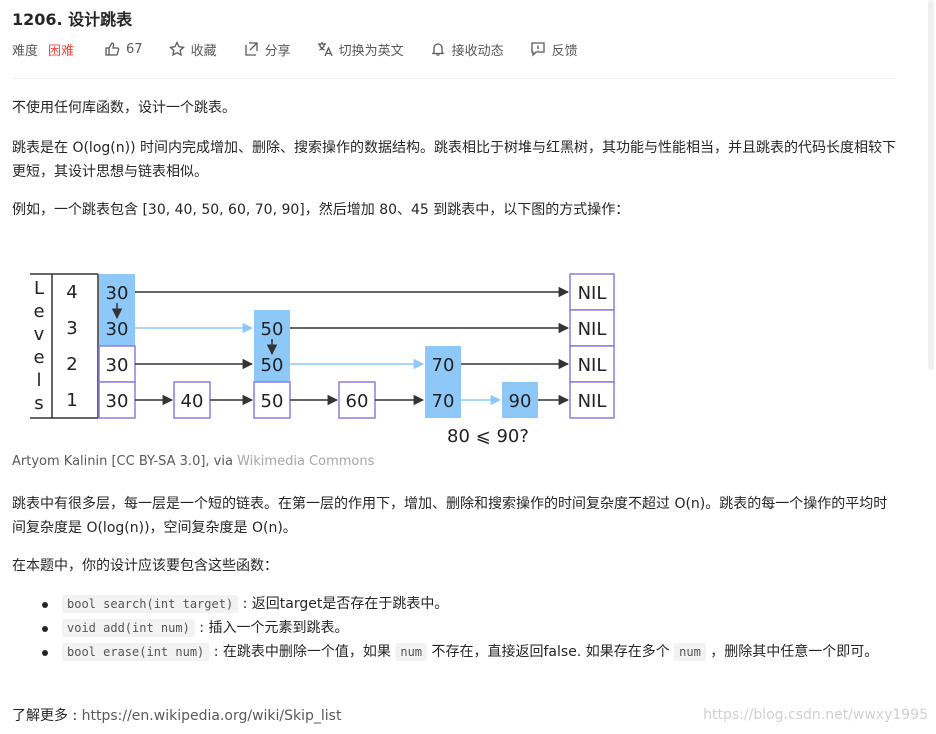 The height and width of the screenshot is (734, 936). Describe the element at coordinates (357, 401) in the screenshot. I see `node-value: 60` at that location.